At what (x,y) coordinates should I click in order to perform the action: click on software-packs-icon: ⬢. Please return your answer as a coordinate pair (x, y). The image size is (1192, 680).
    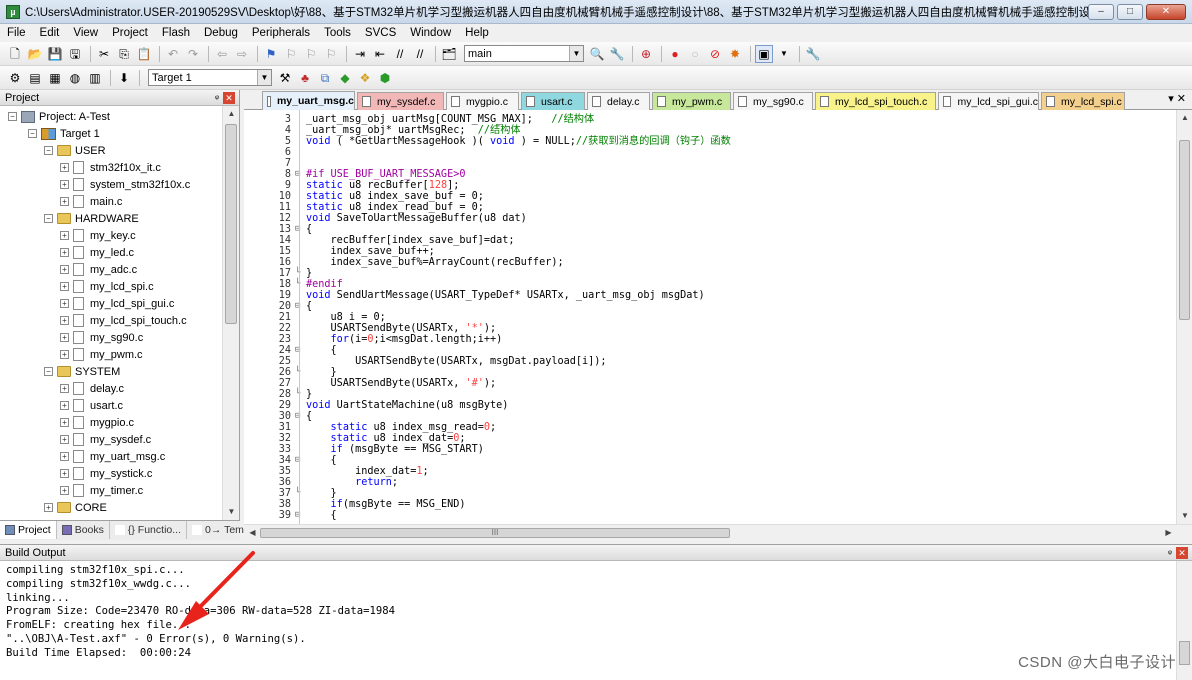
    Looking at the image, I should click on (385, 78).